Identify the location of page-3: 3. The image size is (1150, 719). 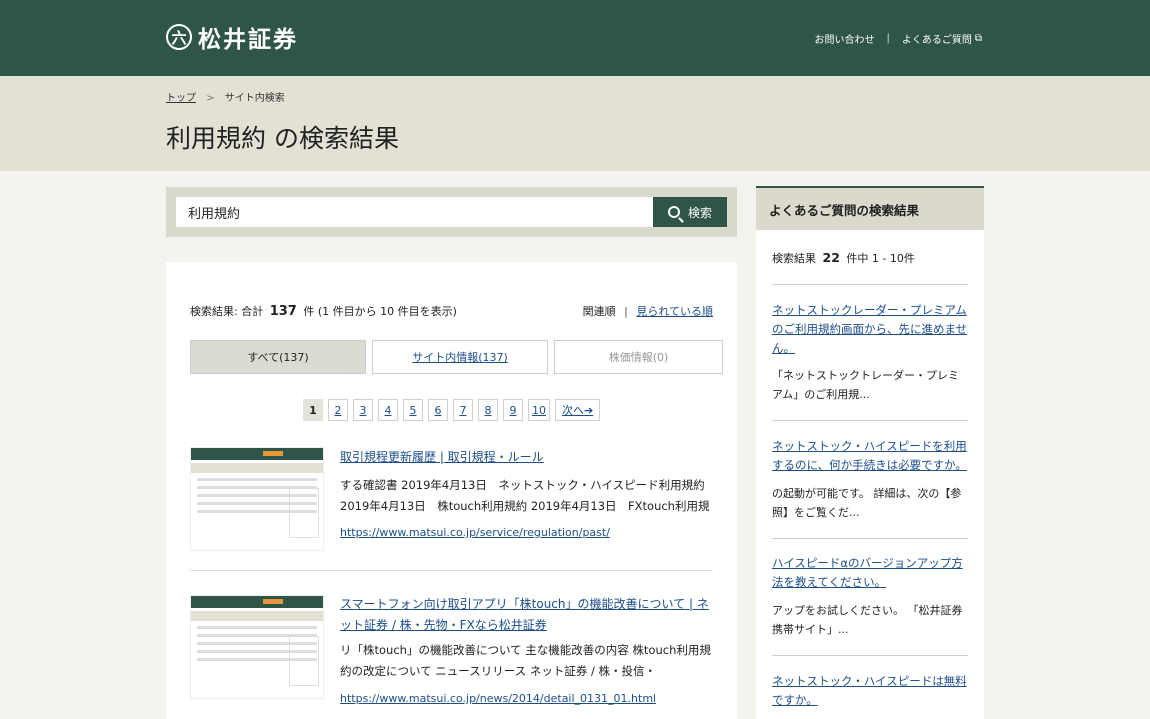
(363, 410).